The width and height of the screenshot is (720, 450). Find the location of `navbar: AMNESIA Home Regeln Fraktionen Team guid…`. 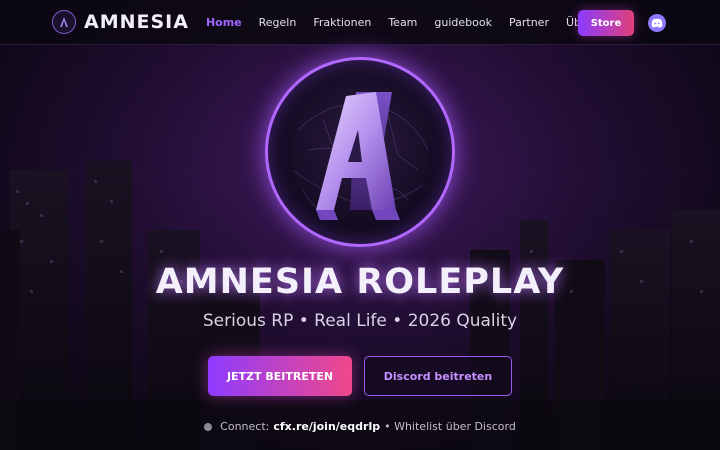

navbar: AMNESIA Home Regeln Fraktionen Team guid… is located at coordinates (360, 22).